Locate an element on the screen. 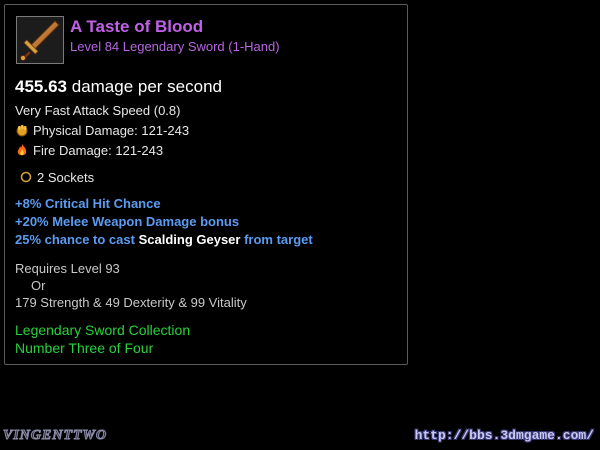 This screenshot has width=600, height=450. requirement-or: Or is located at coordinates (38, 285).